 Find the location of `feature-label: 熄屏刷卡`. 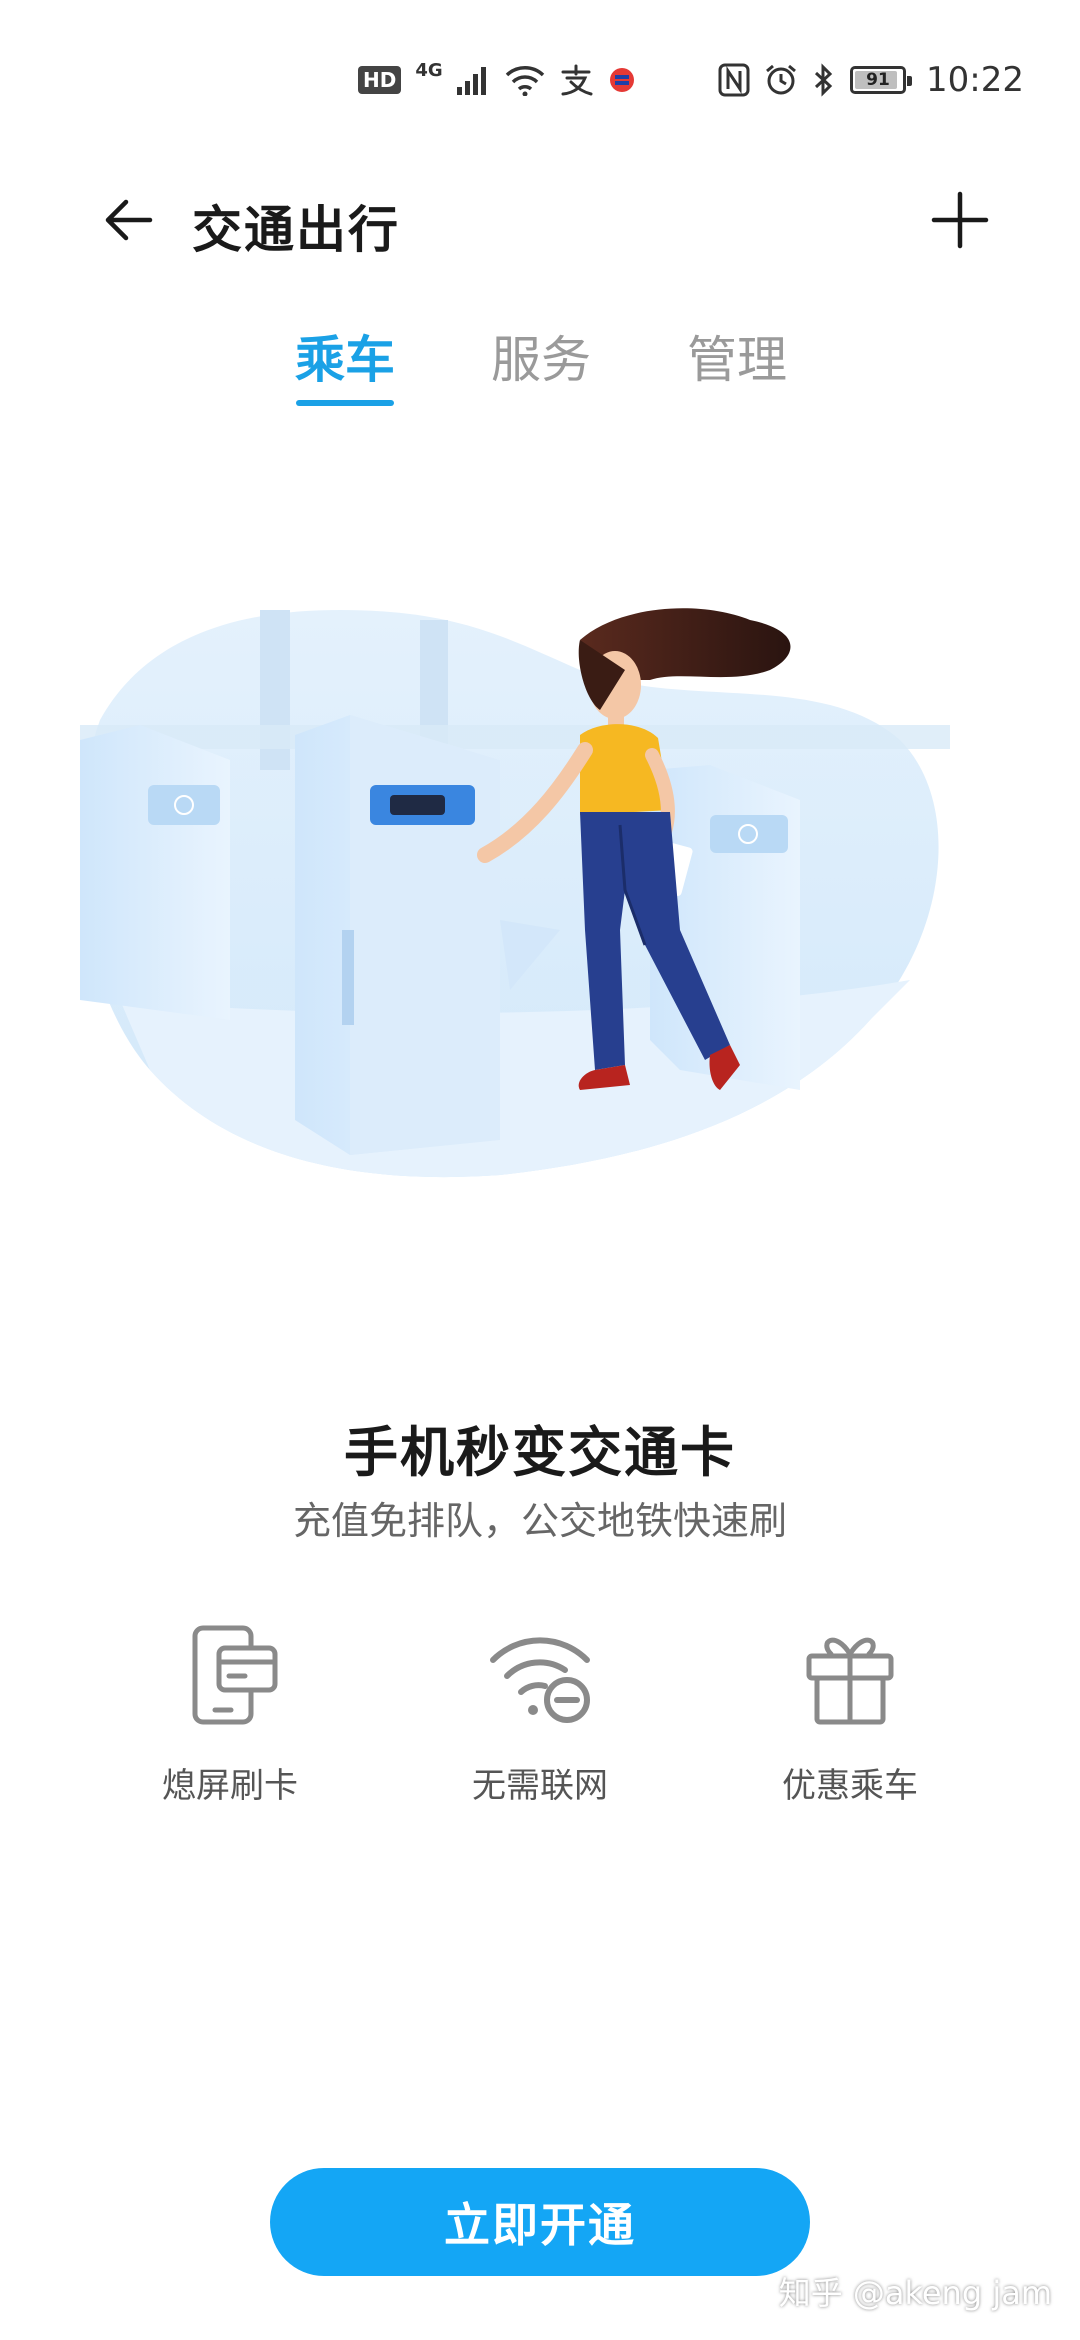

feature-label: 熄屏刷卡 is located at coordinates (230, 1786).